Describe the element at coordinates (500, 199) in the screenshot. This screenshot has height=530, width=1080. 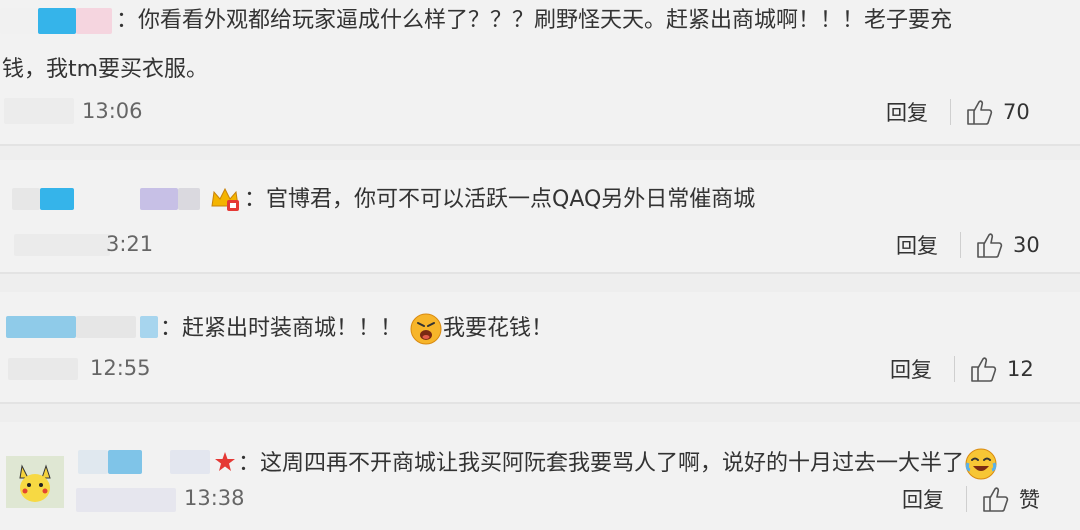
I see `comment-text: ：官博君，你可不可以活跃一点QAQ另外日常催商城` at that location.